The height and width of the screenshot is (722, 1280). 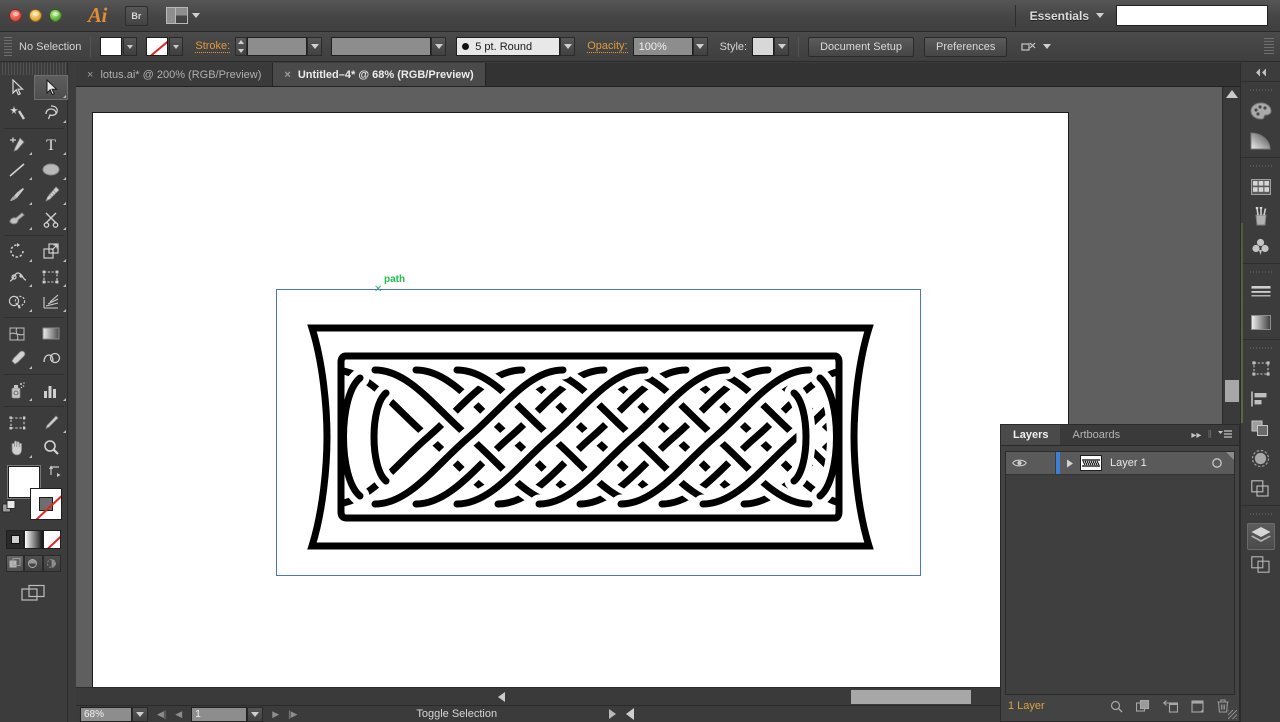 What do you see at coordinates (568, 46) in the screenshot?
I see `brush-definition-dropdown-button` at bounding box center [568, 46].